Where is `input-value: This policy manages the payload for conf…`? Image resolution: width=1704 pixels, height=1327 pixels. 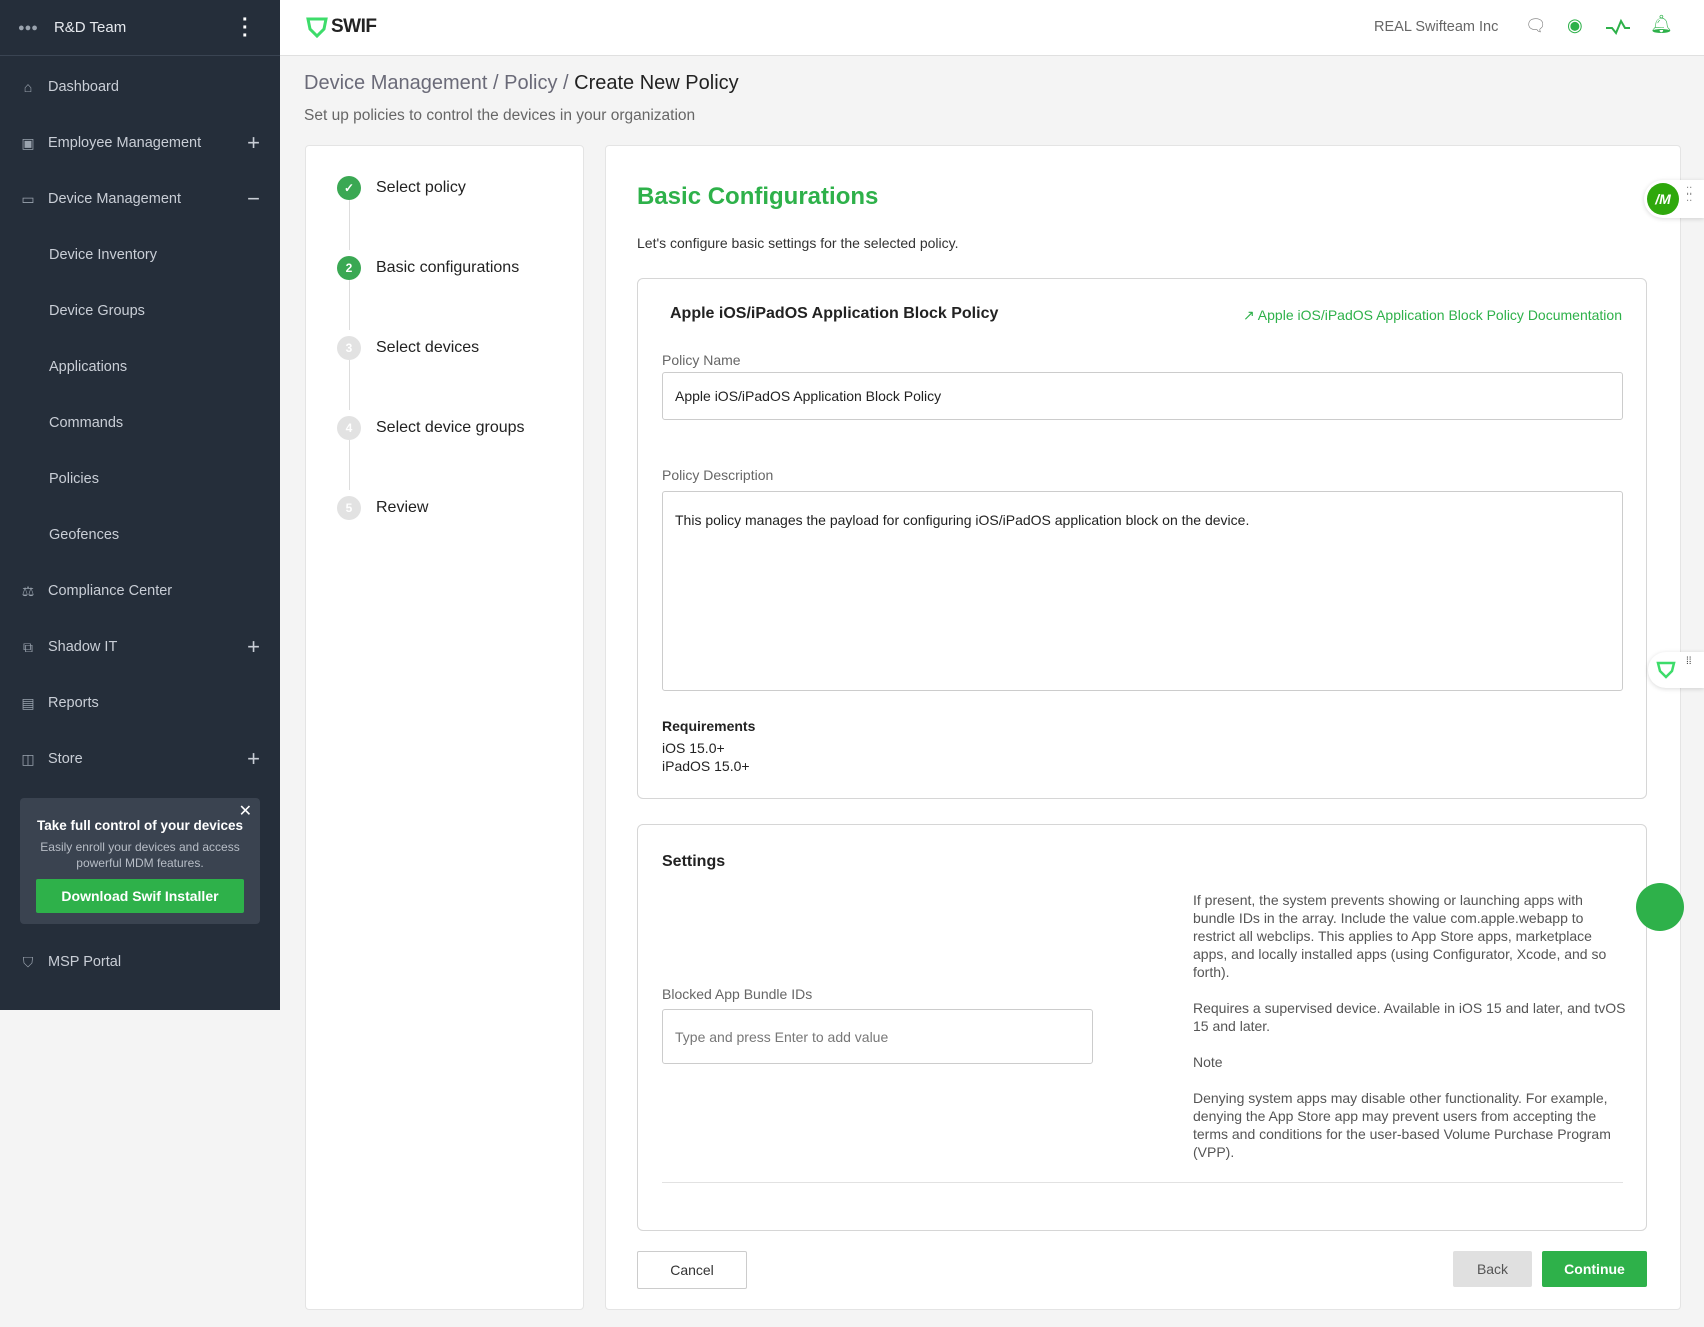
input-value: This policy manages the payload for conf… is located at coordinates (962, 520).